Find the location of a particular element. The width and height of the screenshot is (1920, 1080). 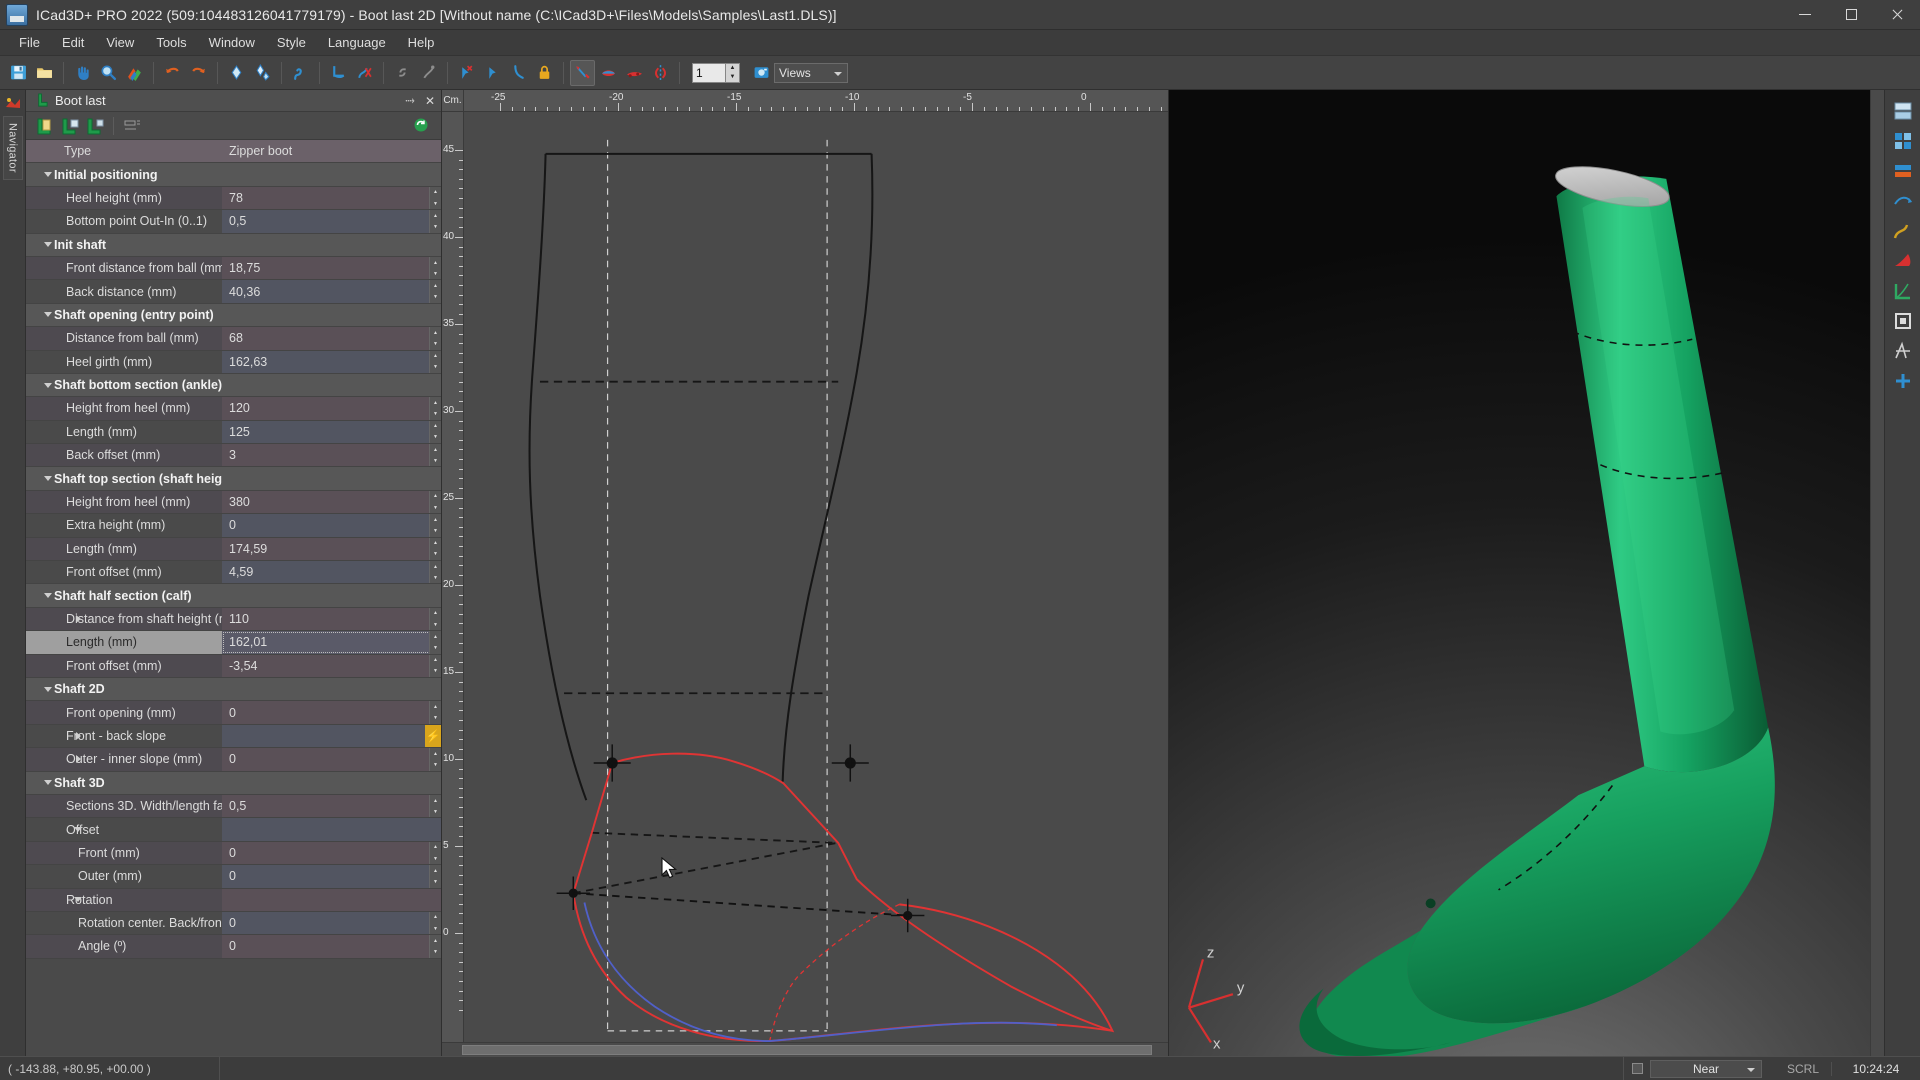

menu-item-window: Window is located at coordinates (232, 42).